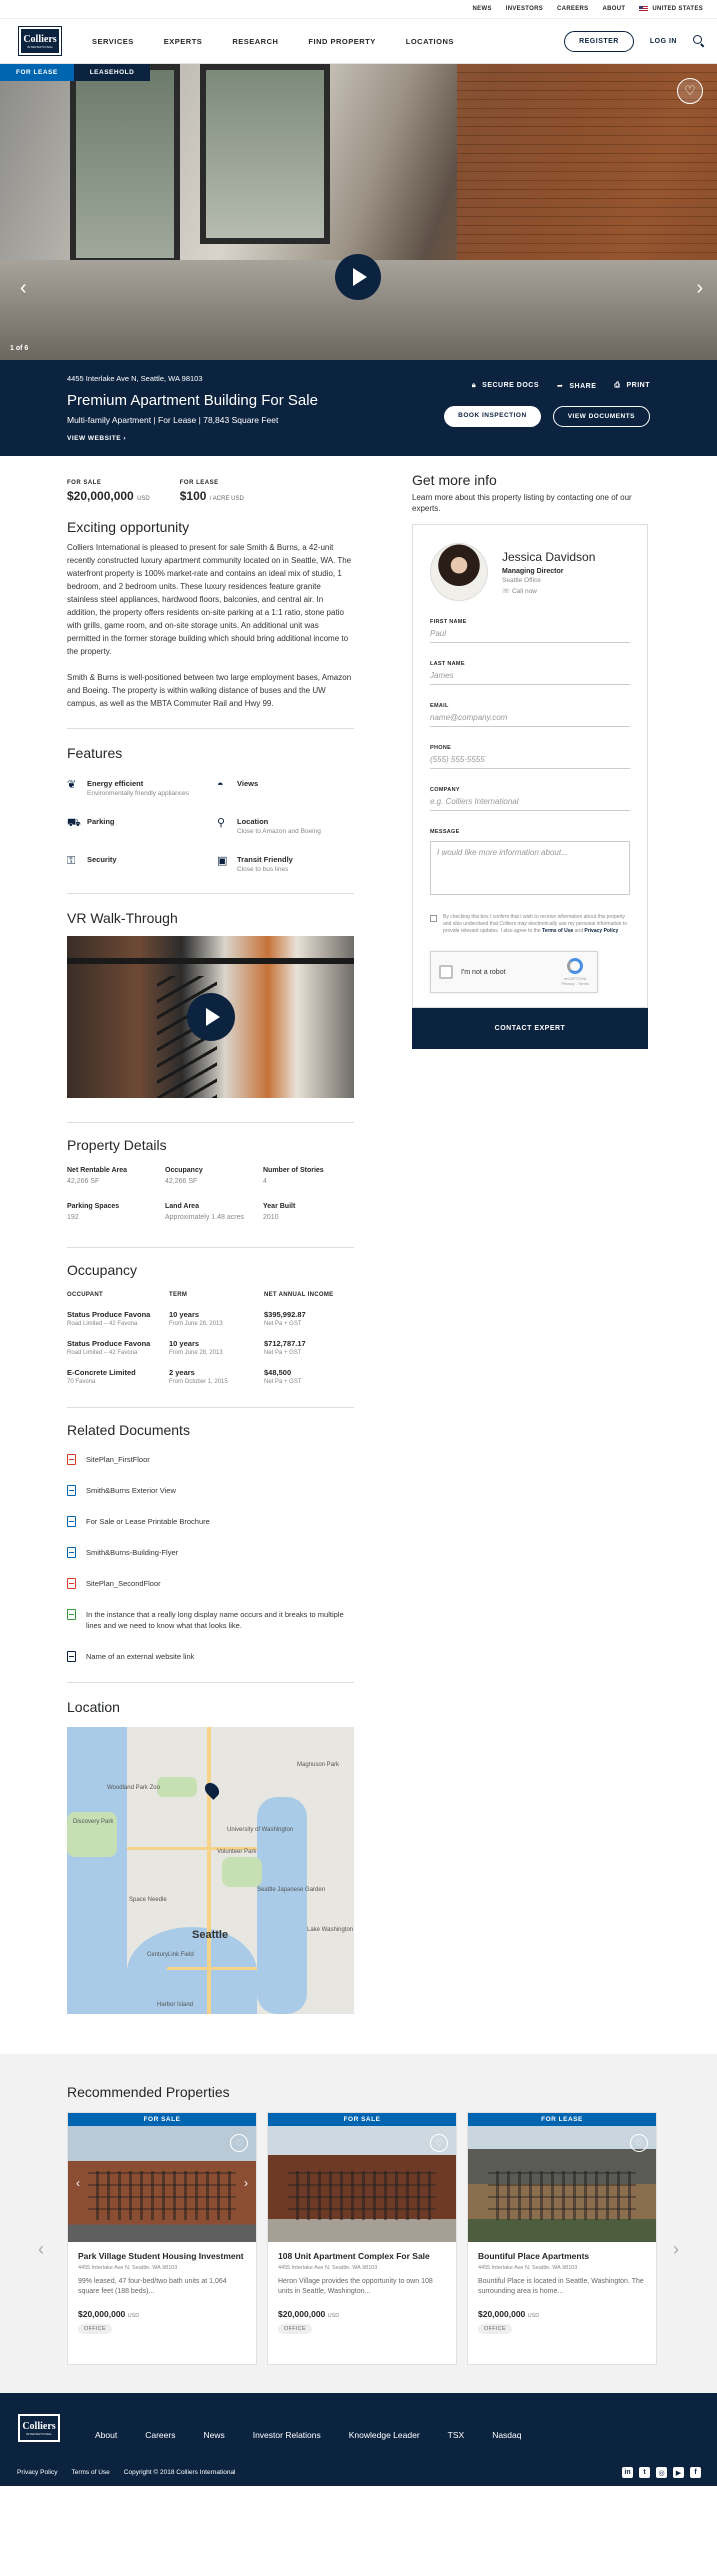  Describe the element at coordinates (112, 72) in the screenshot. I see `tab-leasehold: LEASEHOLD` at that location.